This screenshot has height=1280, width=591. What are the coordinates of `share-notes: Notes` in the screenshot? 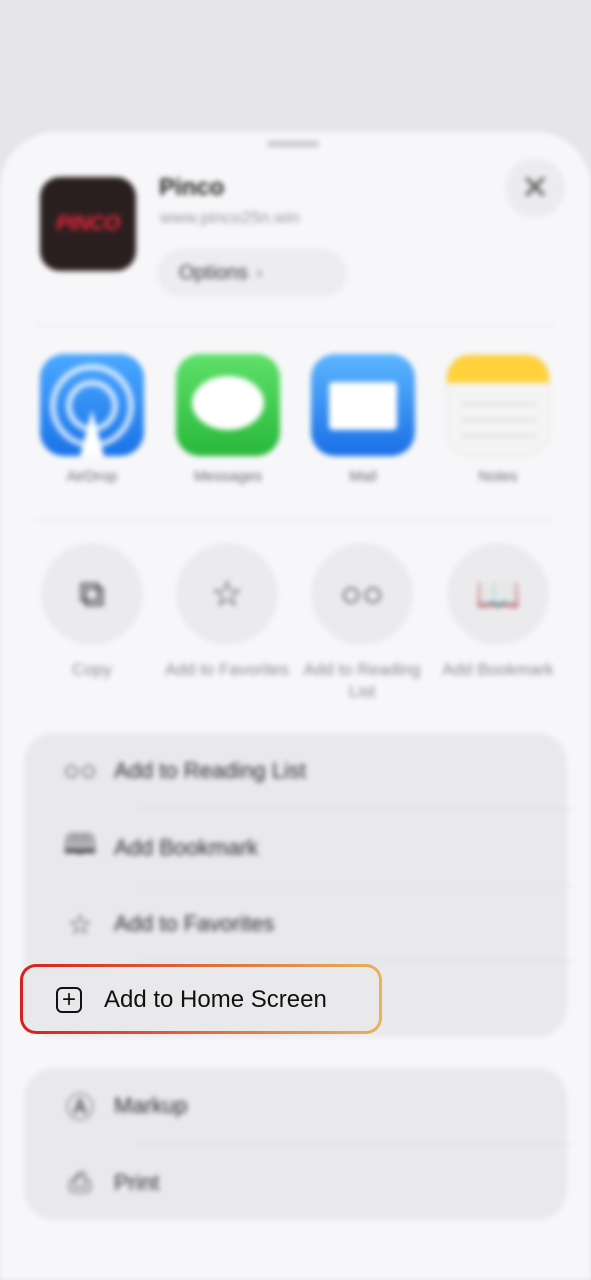 It's located at (498, 419).